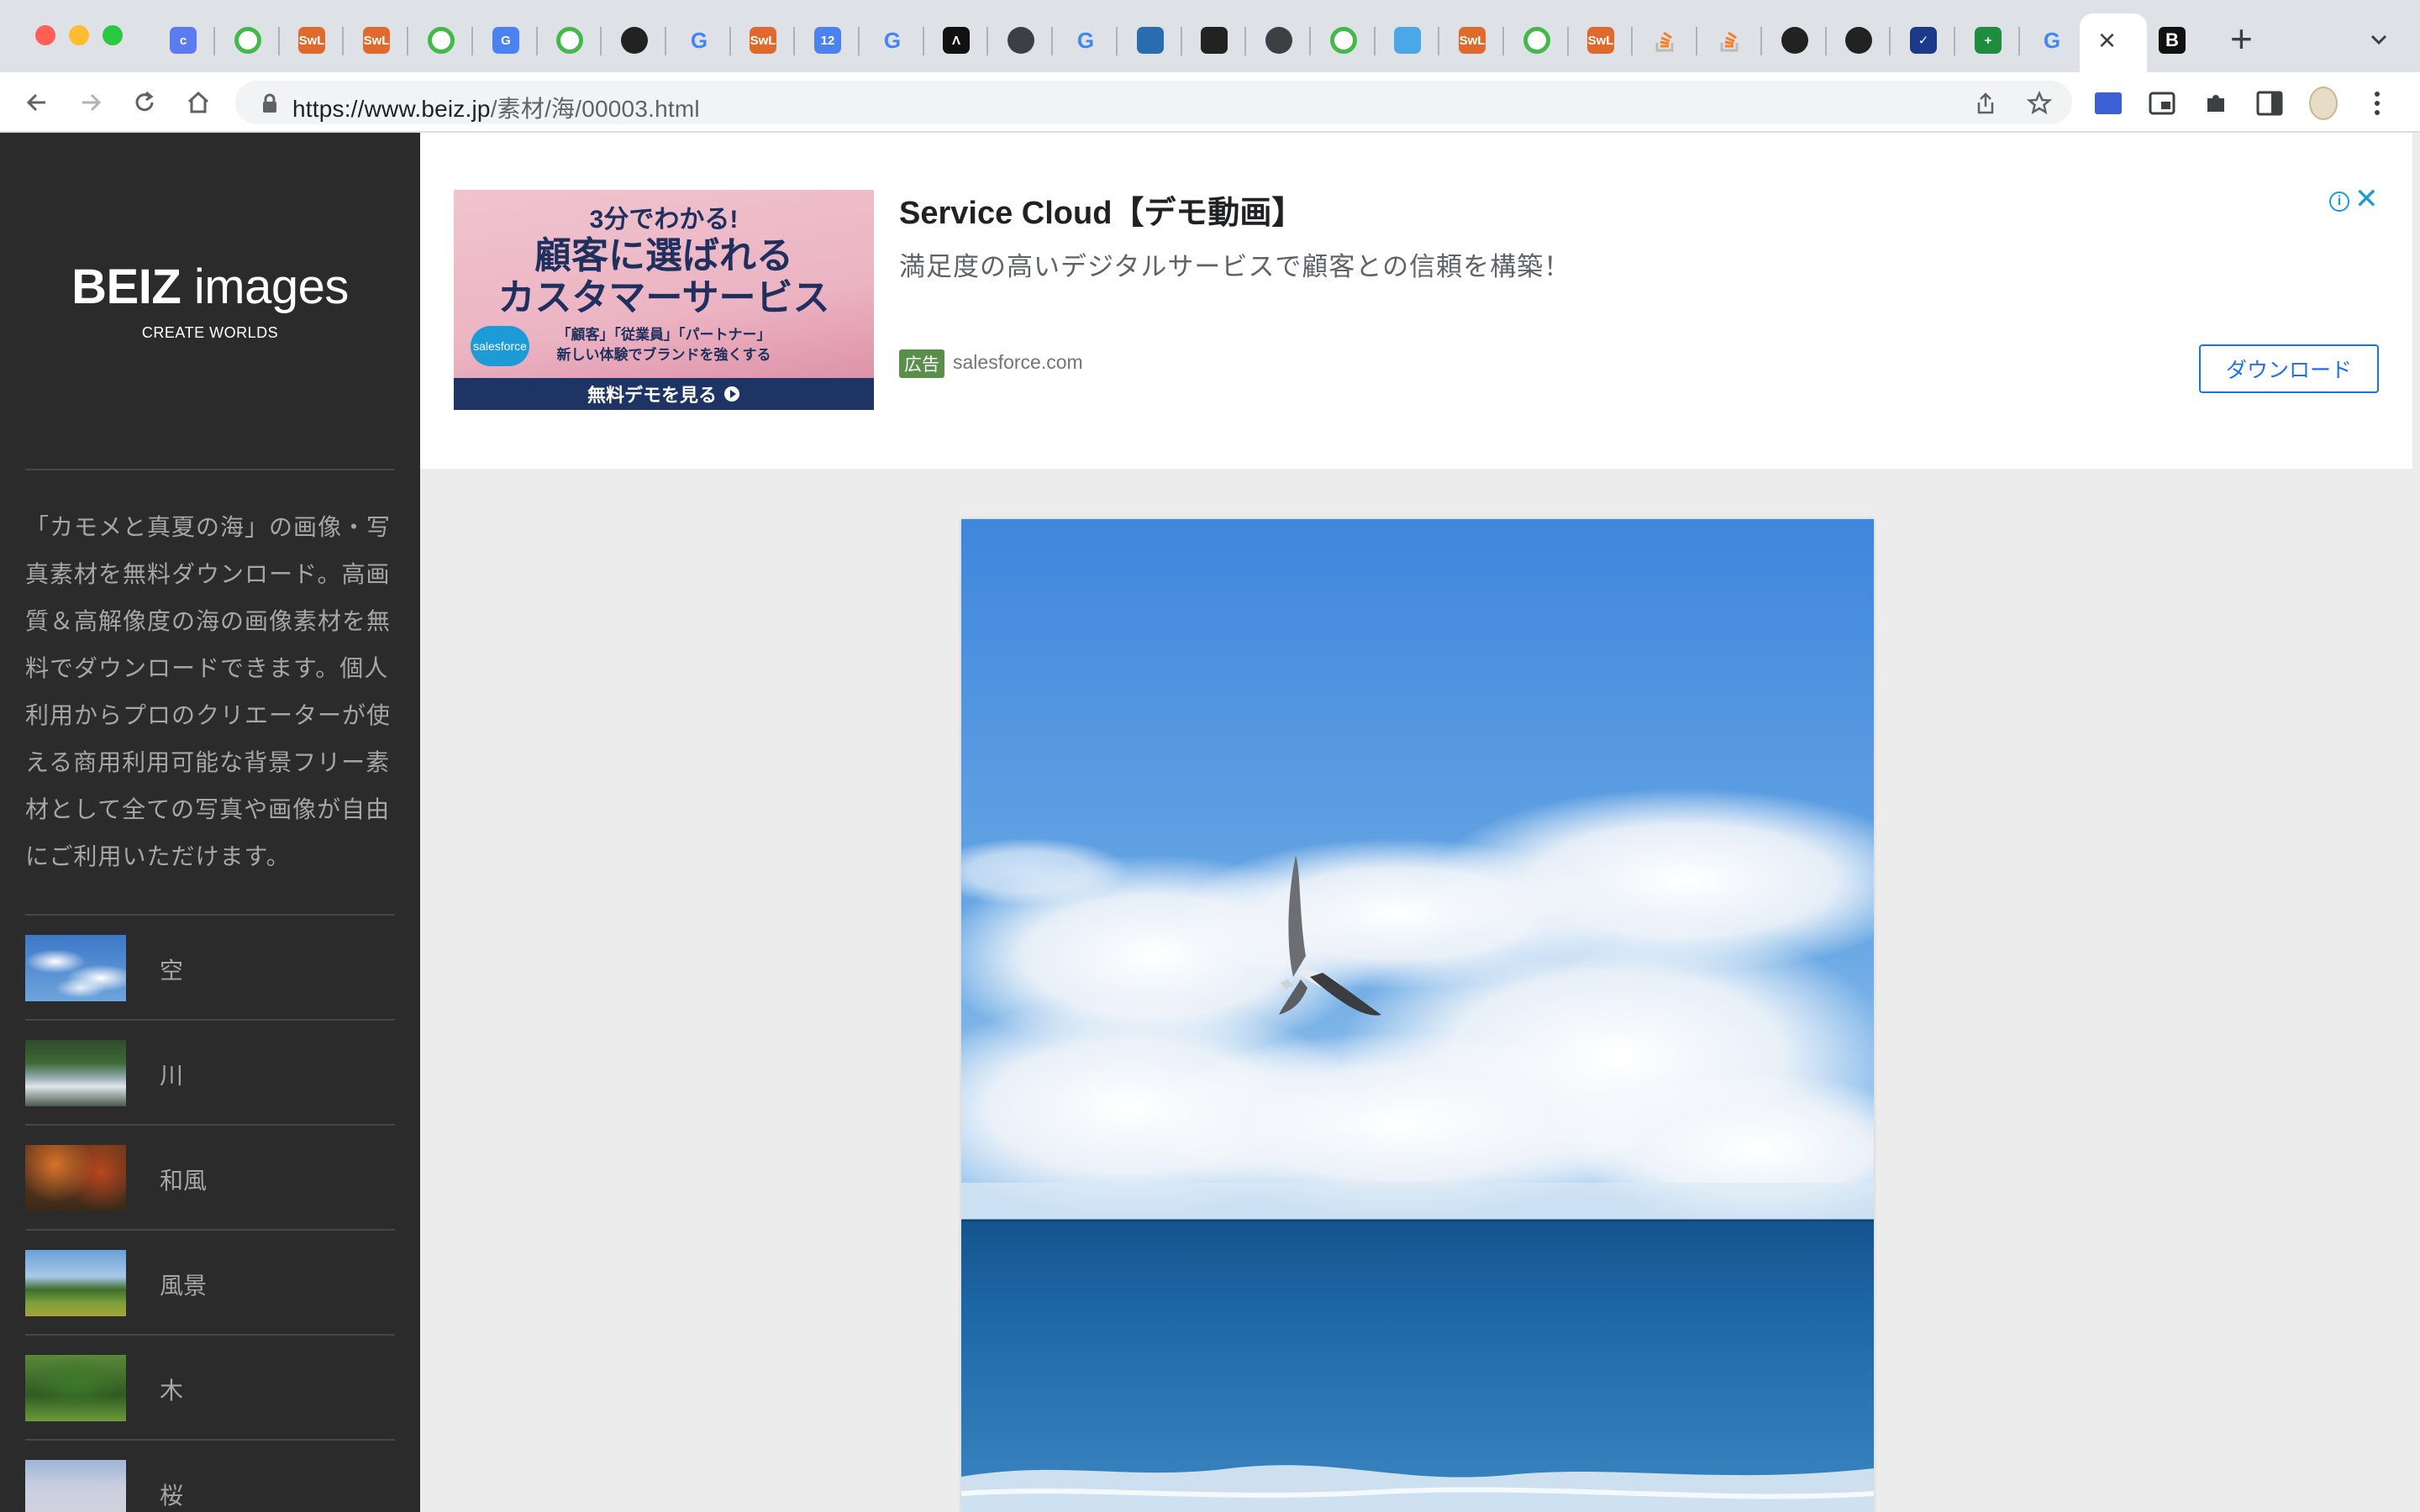 The height and width of the screenshot is (1512, 2420). Describe the element at coordinates (172, 971) in the screenshot. I see `category-label: 空` at that location.